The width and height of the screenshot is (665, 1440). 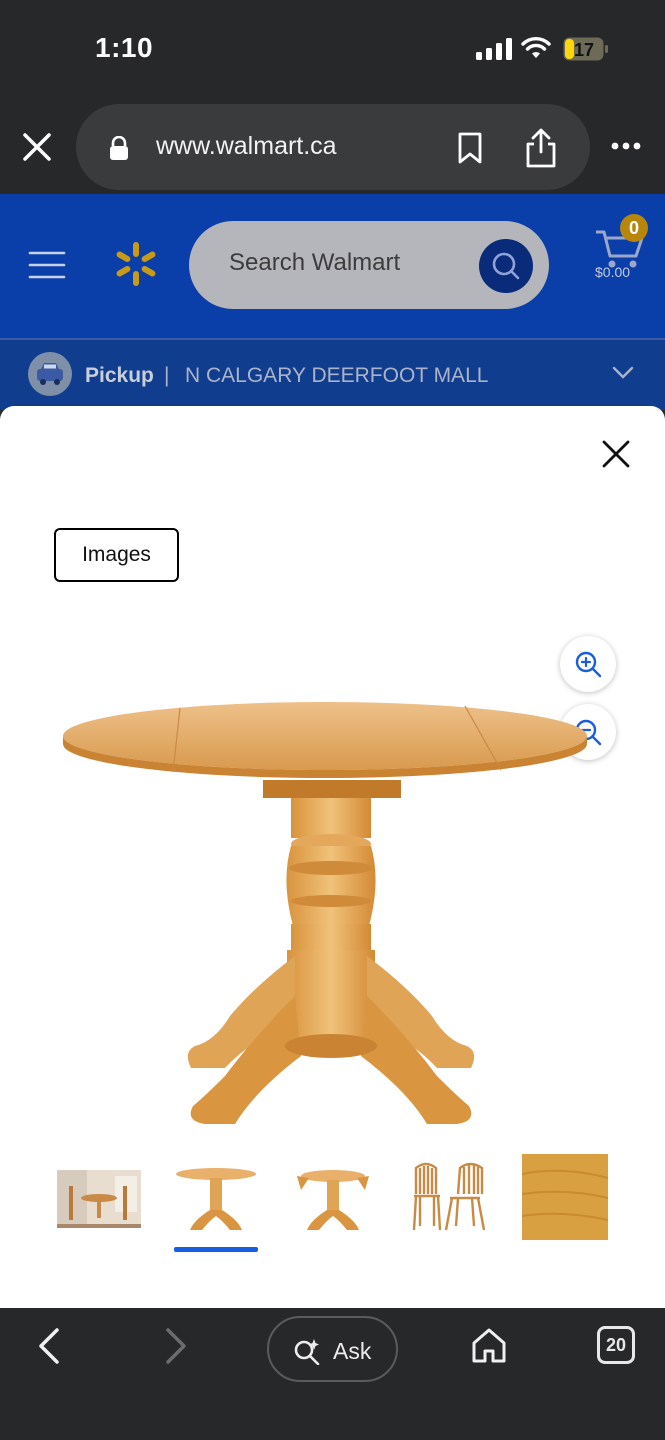 I want to click on menu-icon, so click(x=47, y=265).